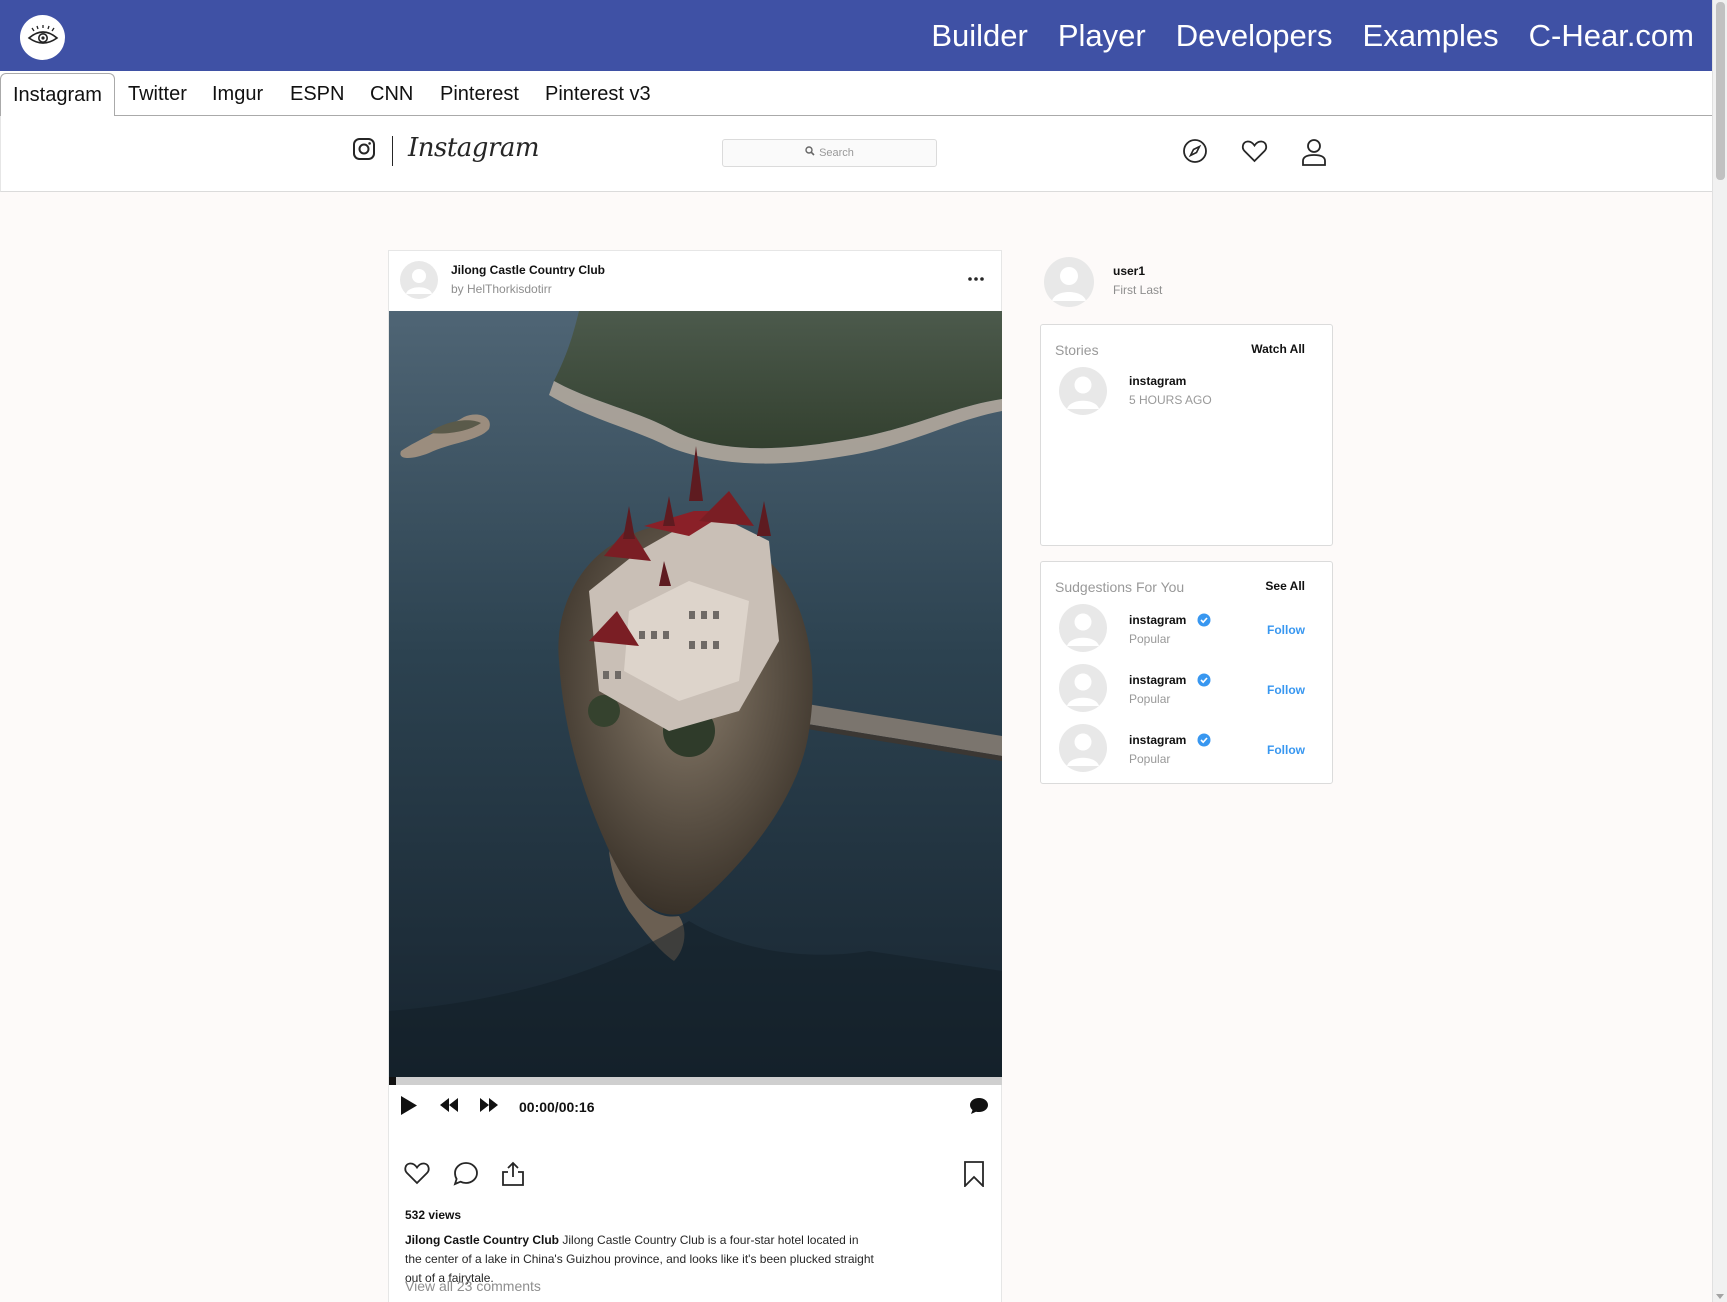 The width and height of the screenshot is (1727, 1302). What do you see at coordinates (1720, 1296) in the screenshot?
I see `scroll-down-arrow-icon` at bounding box center [1720, 1296].